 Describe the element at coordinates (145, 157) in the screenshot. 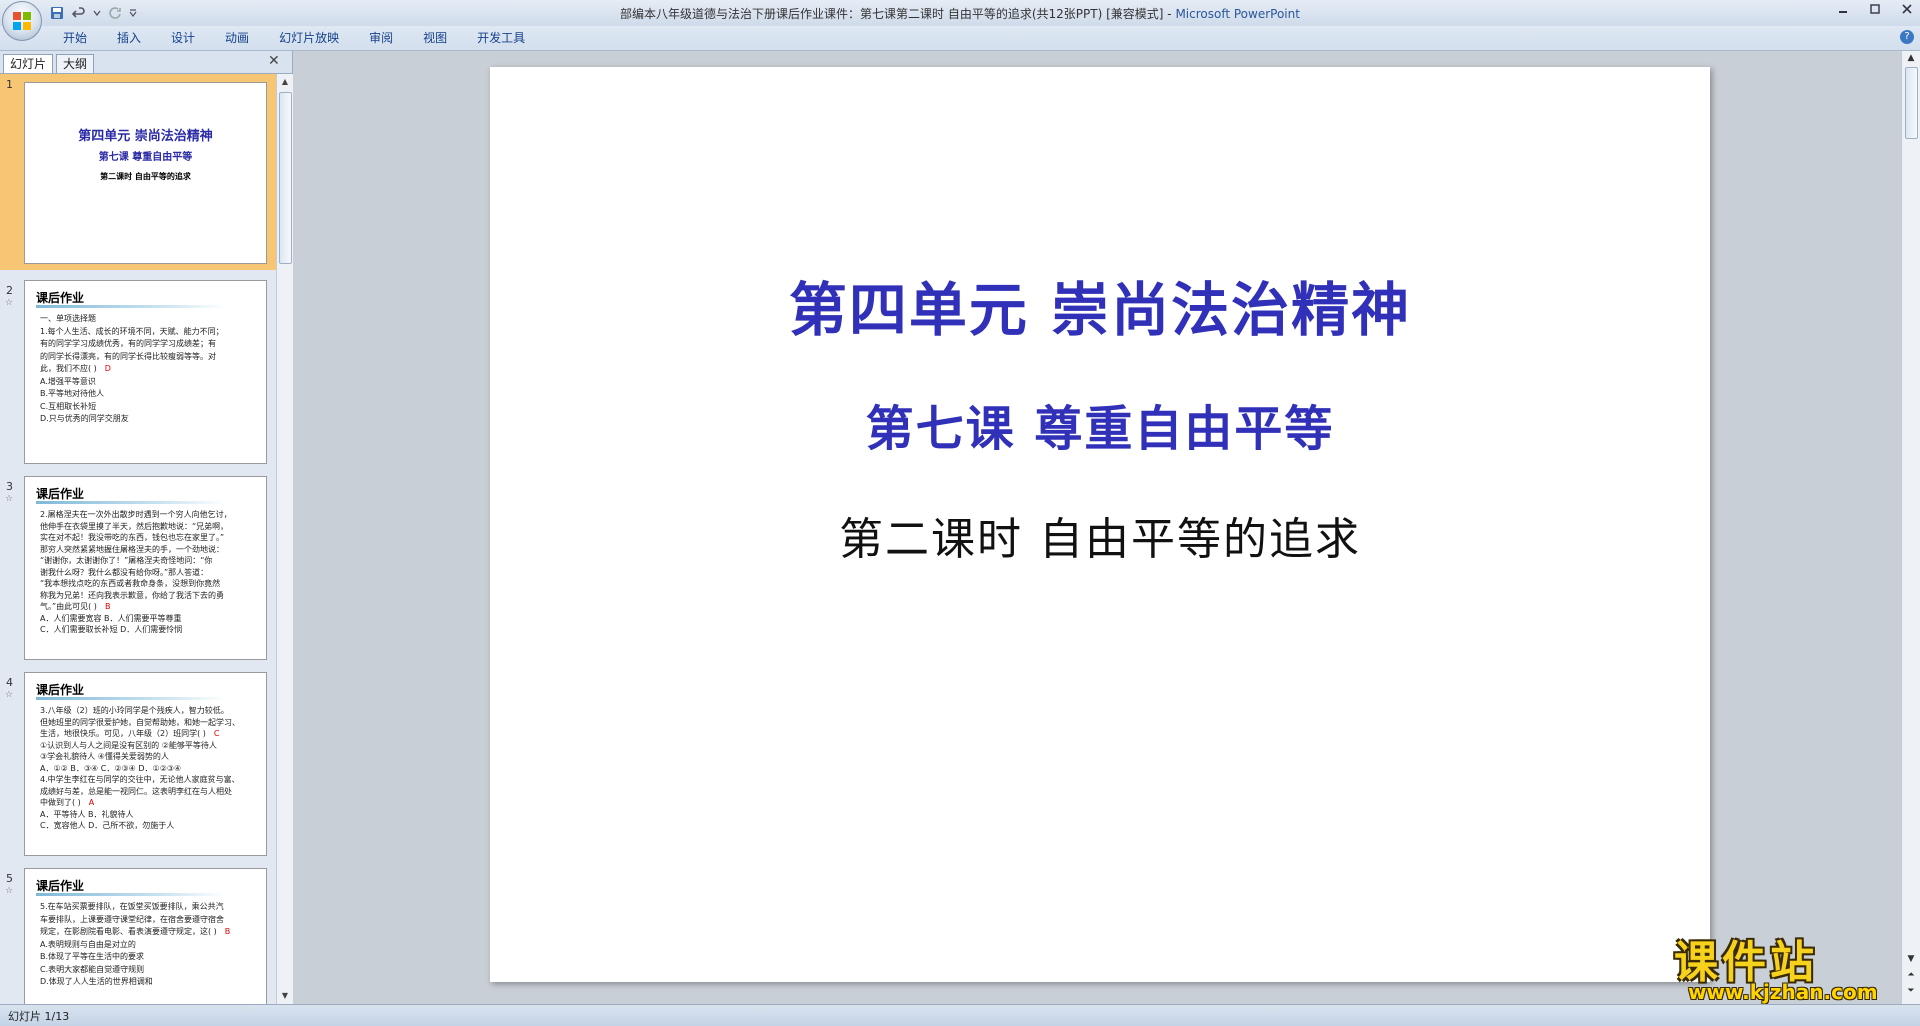

I see `thumb-subtitle: 第七课 尊重自由平等` at that location.